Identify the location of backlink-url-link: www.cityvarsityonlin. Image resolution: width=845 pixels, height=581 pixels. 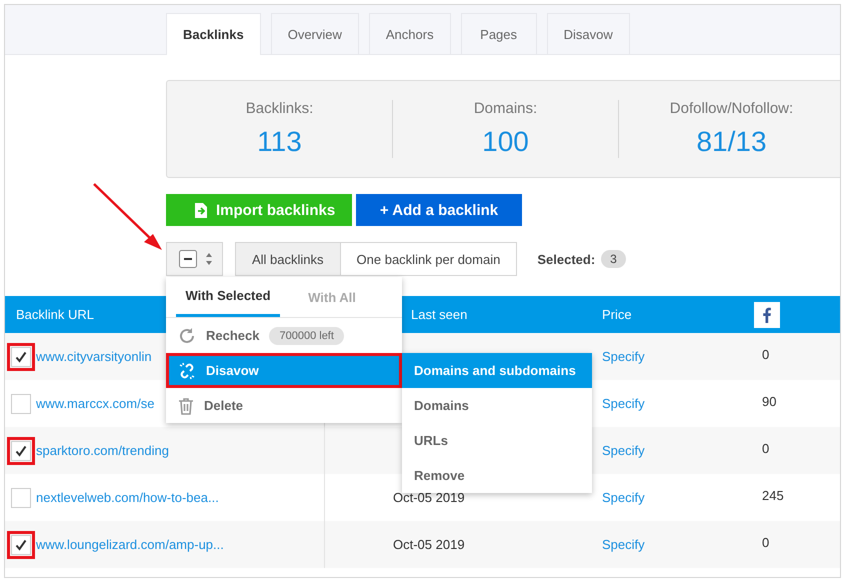
(94, 356).